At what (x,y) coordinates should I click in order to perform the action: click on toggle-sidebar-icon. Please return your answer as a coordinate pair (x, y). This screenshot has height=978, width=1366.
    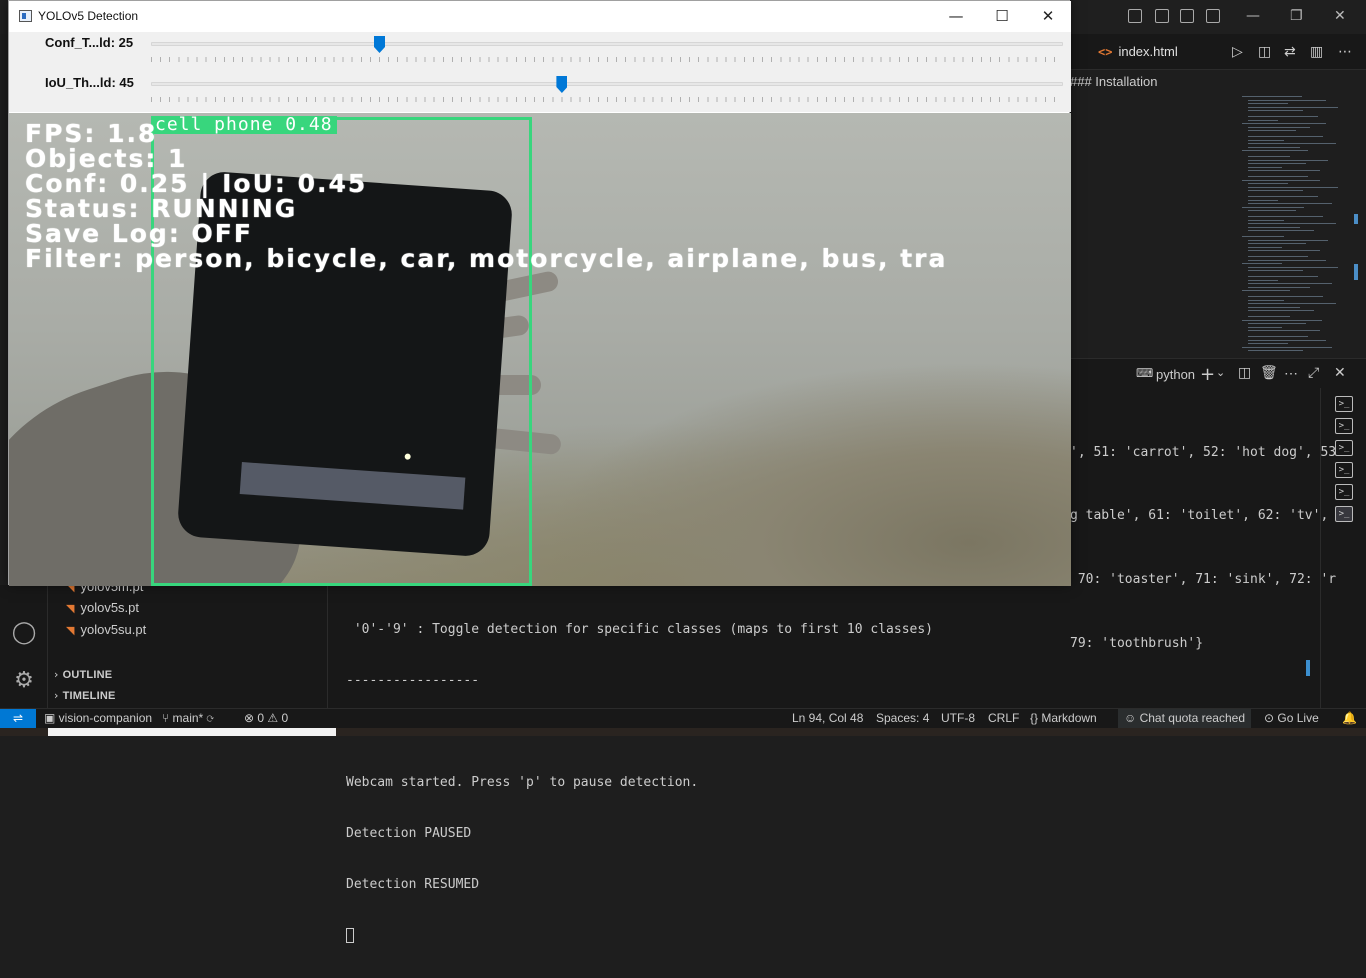
    Looking at the image, I should click on (1162, 16).